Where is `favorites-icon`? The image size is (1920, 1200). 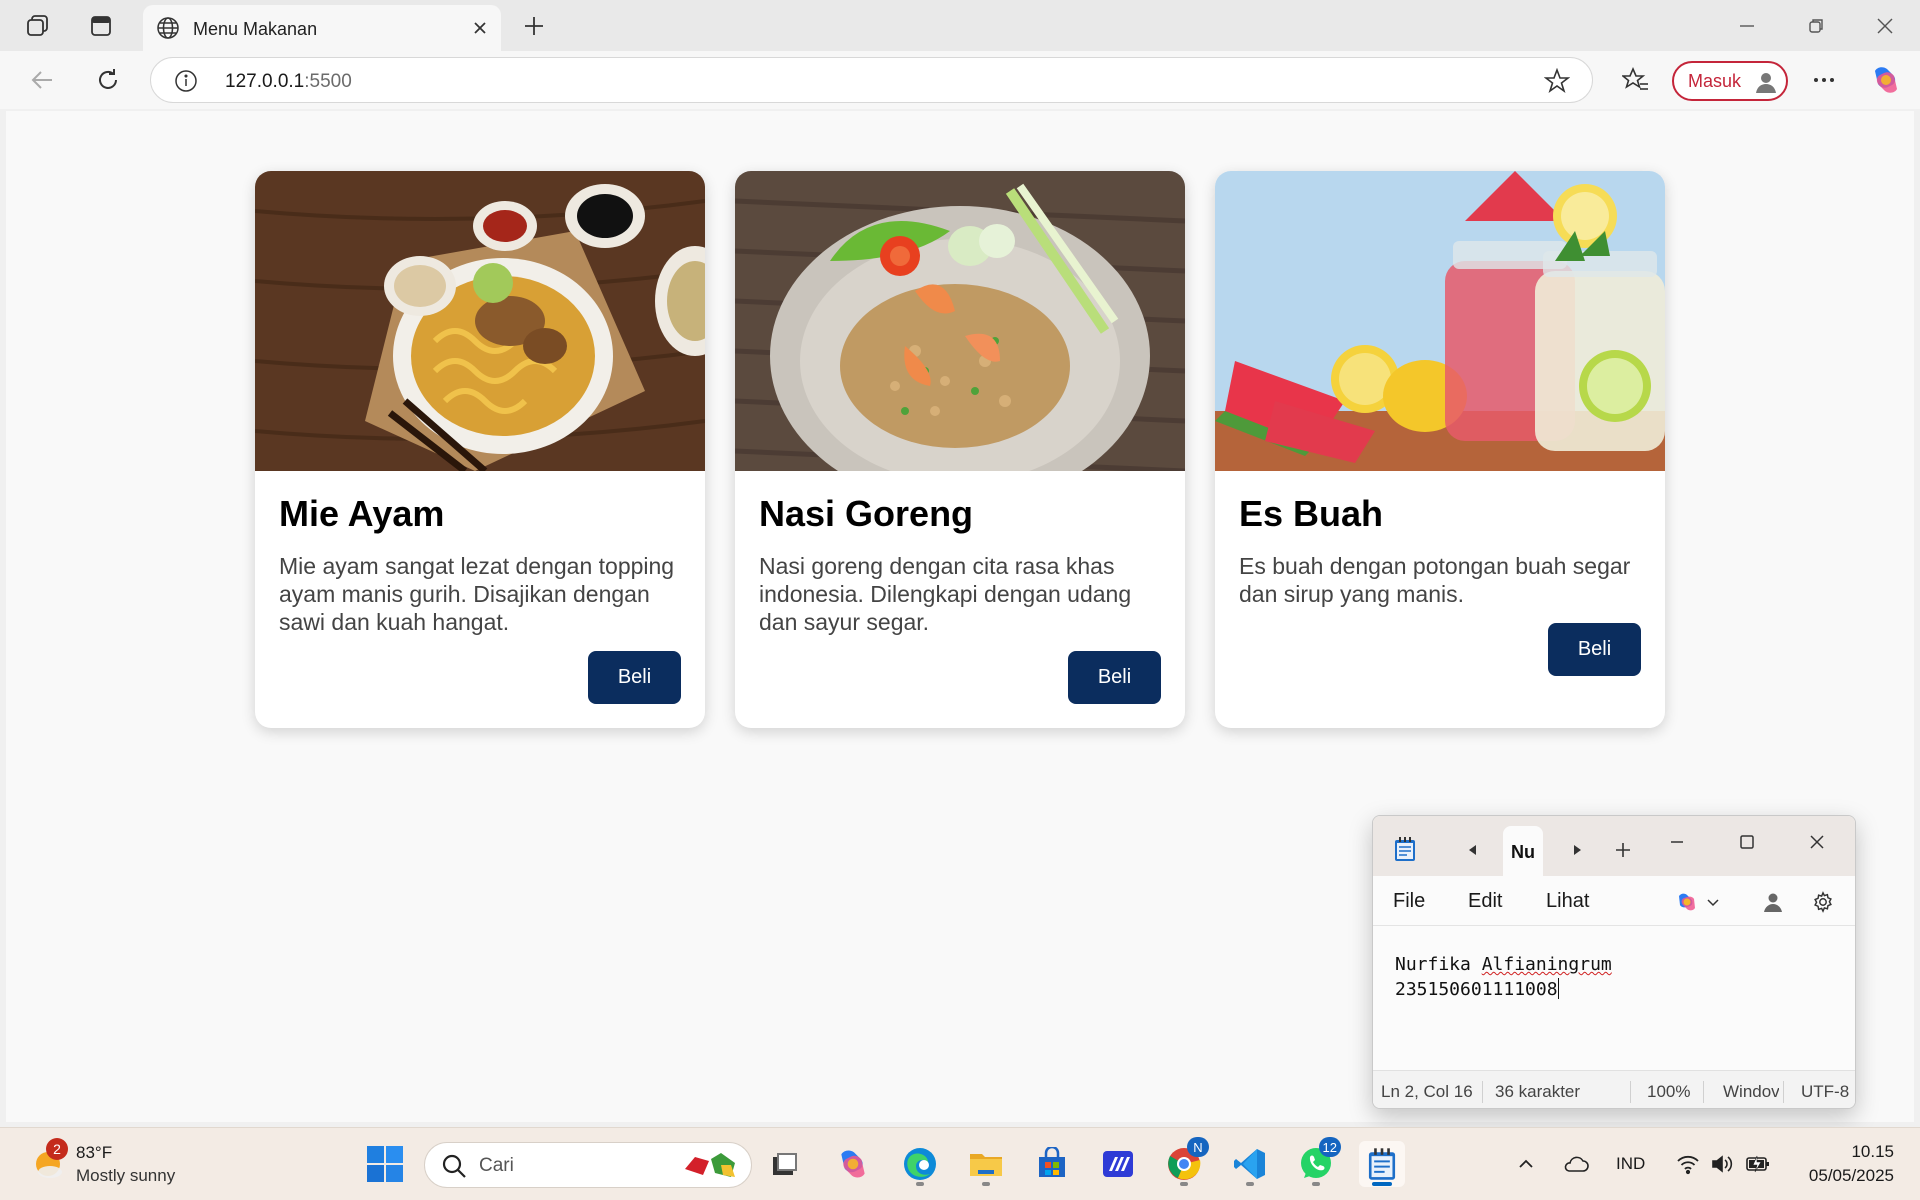 favorites-icon is located at coordinates (1636, 80).